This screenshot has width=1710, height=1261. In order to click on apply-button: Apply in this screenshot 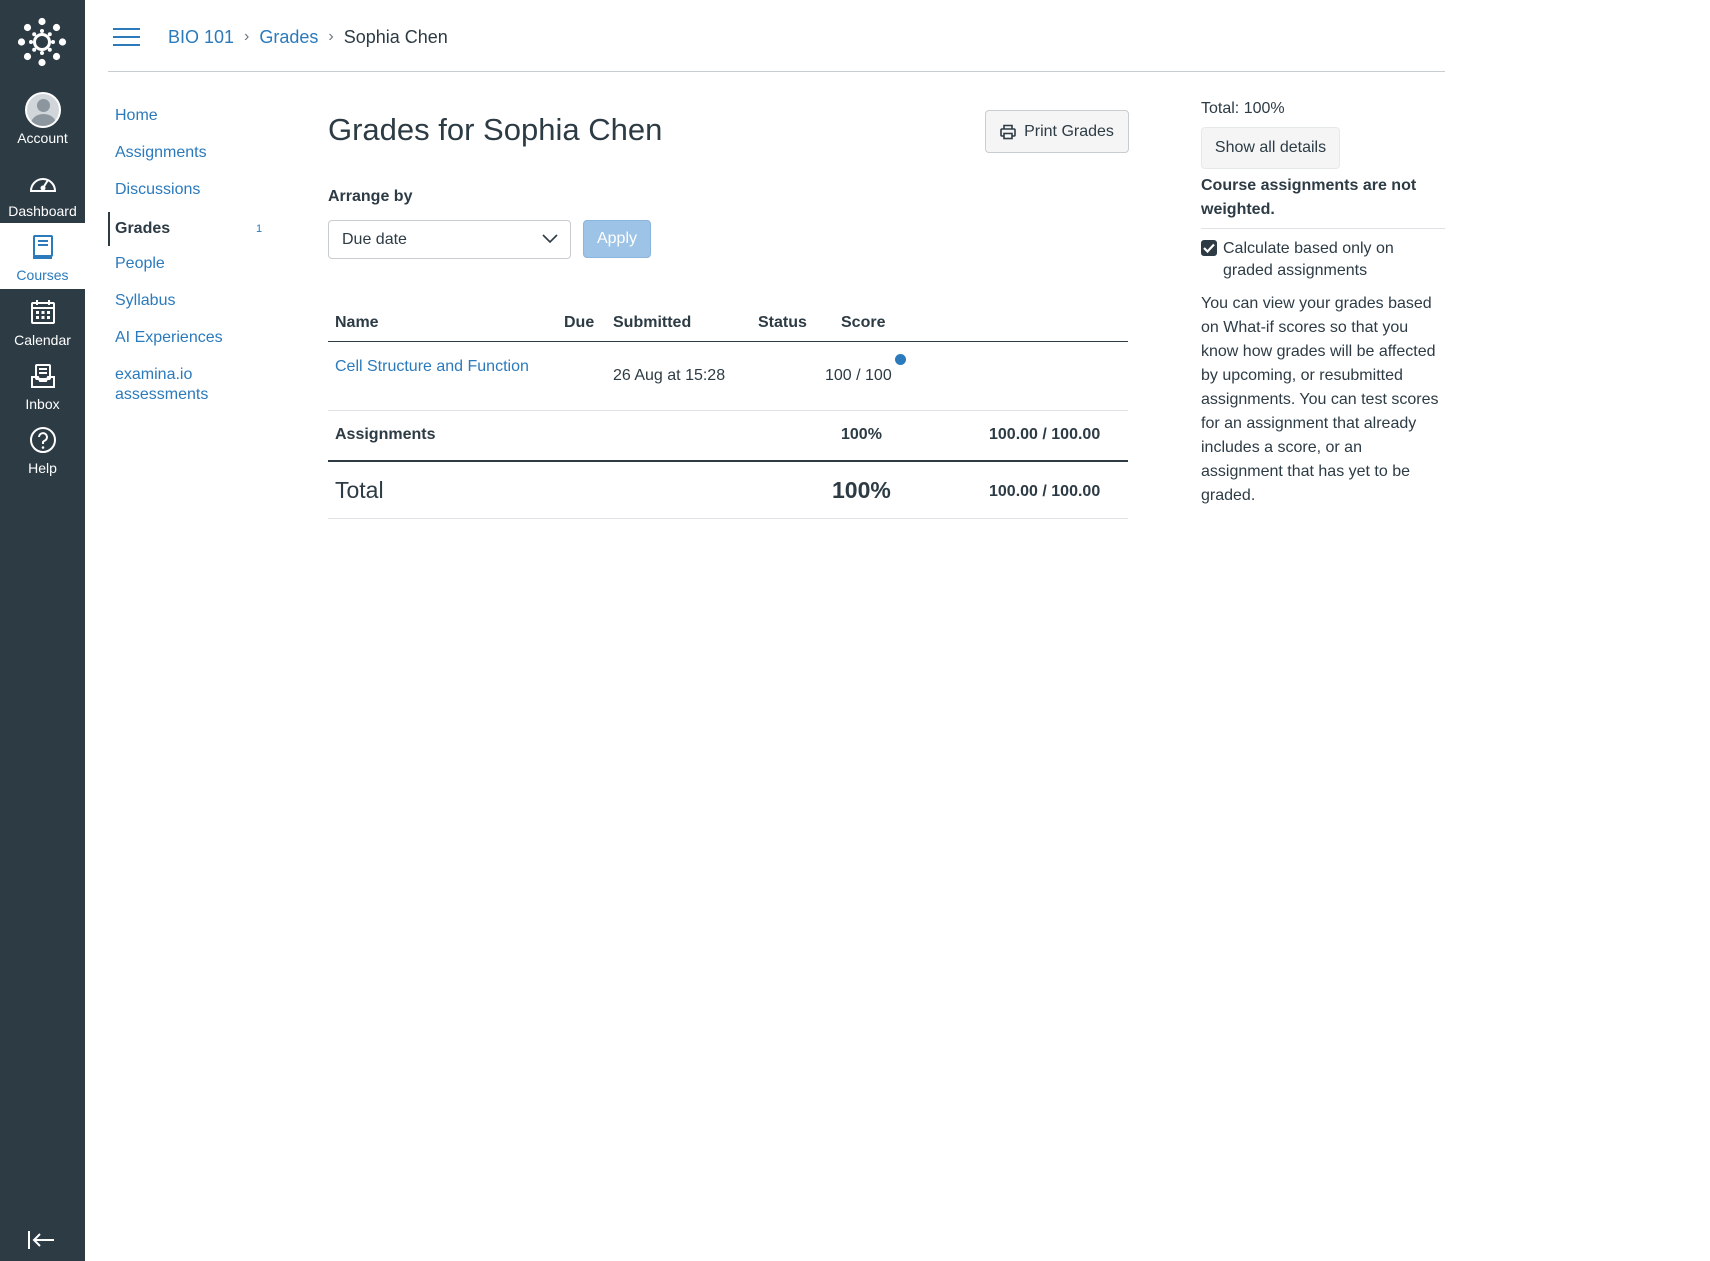, I will do `click(617, 239)`.